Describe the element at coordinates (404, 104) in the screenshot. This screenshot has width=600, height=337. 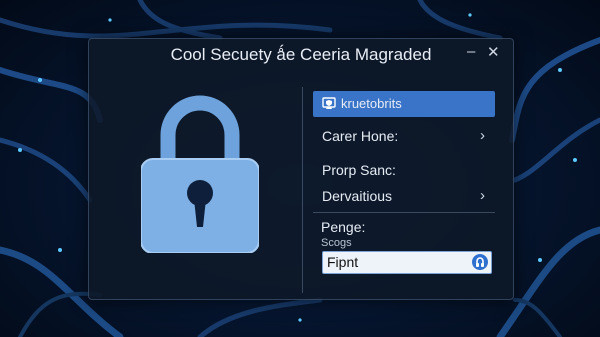
I see `menu-item-kruetobrits: kruetobrits` at that location.